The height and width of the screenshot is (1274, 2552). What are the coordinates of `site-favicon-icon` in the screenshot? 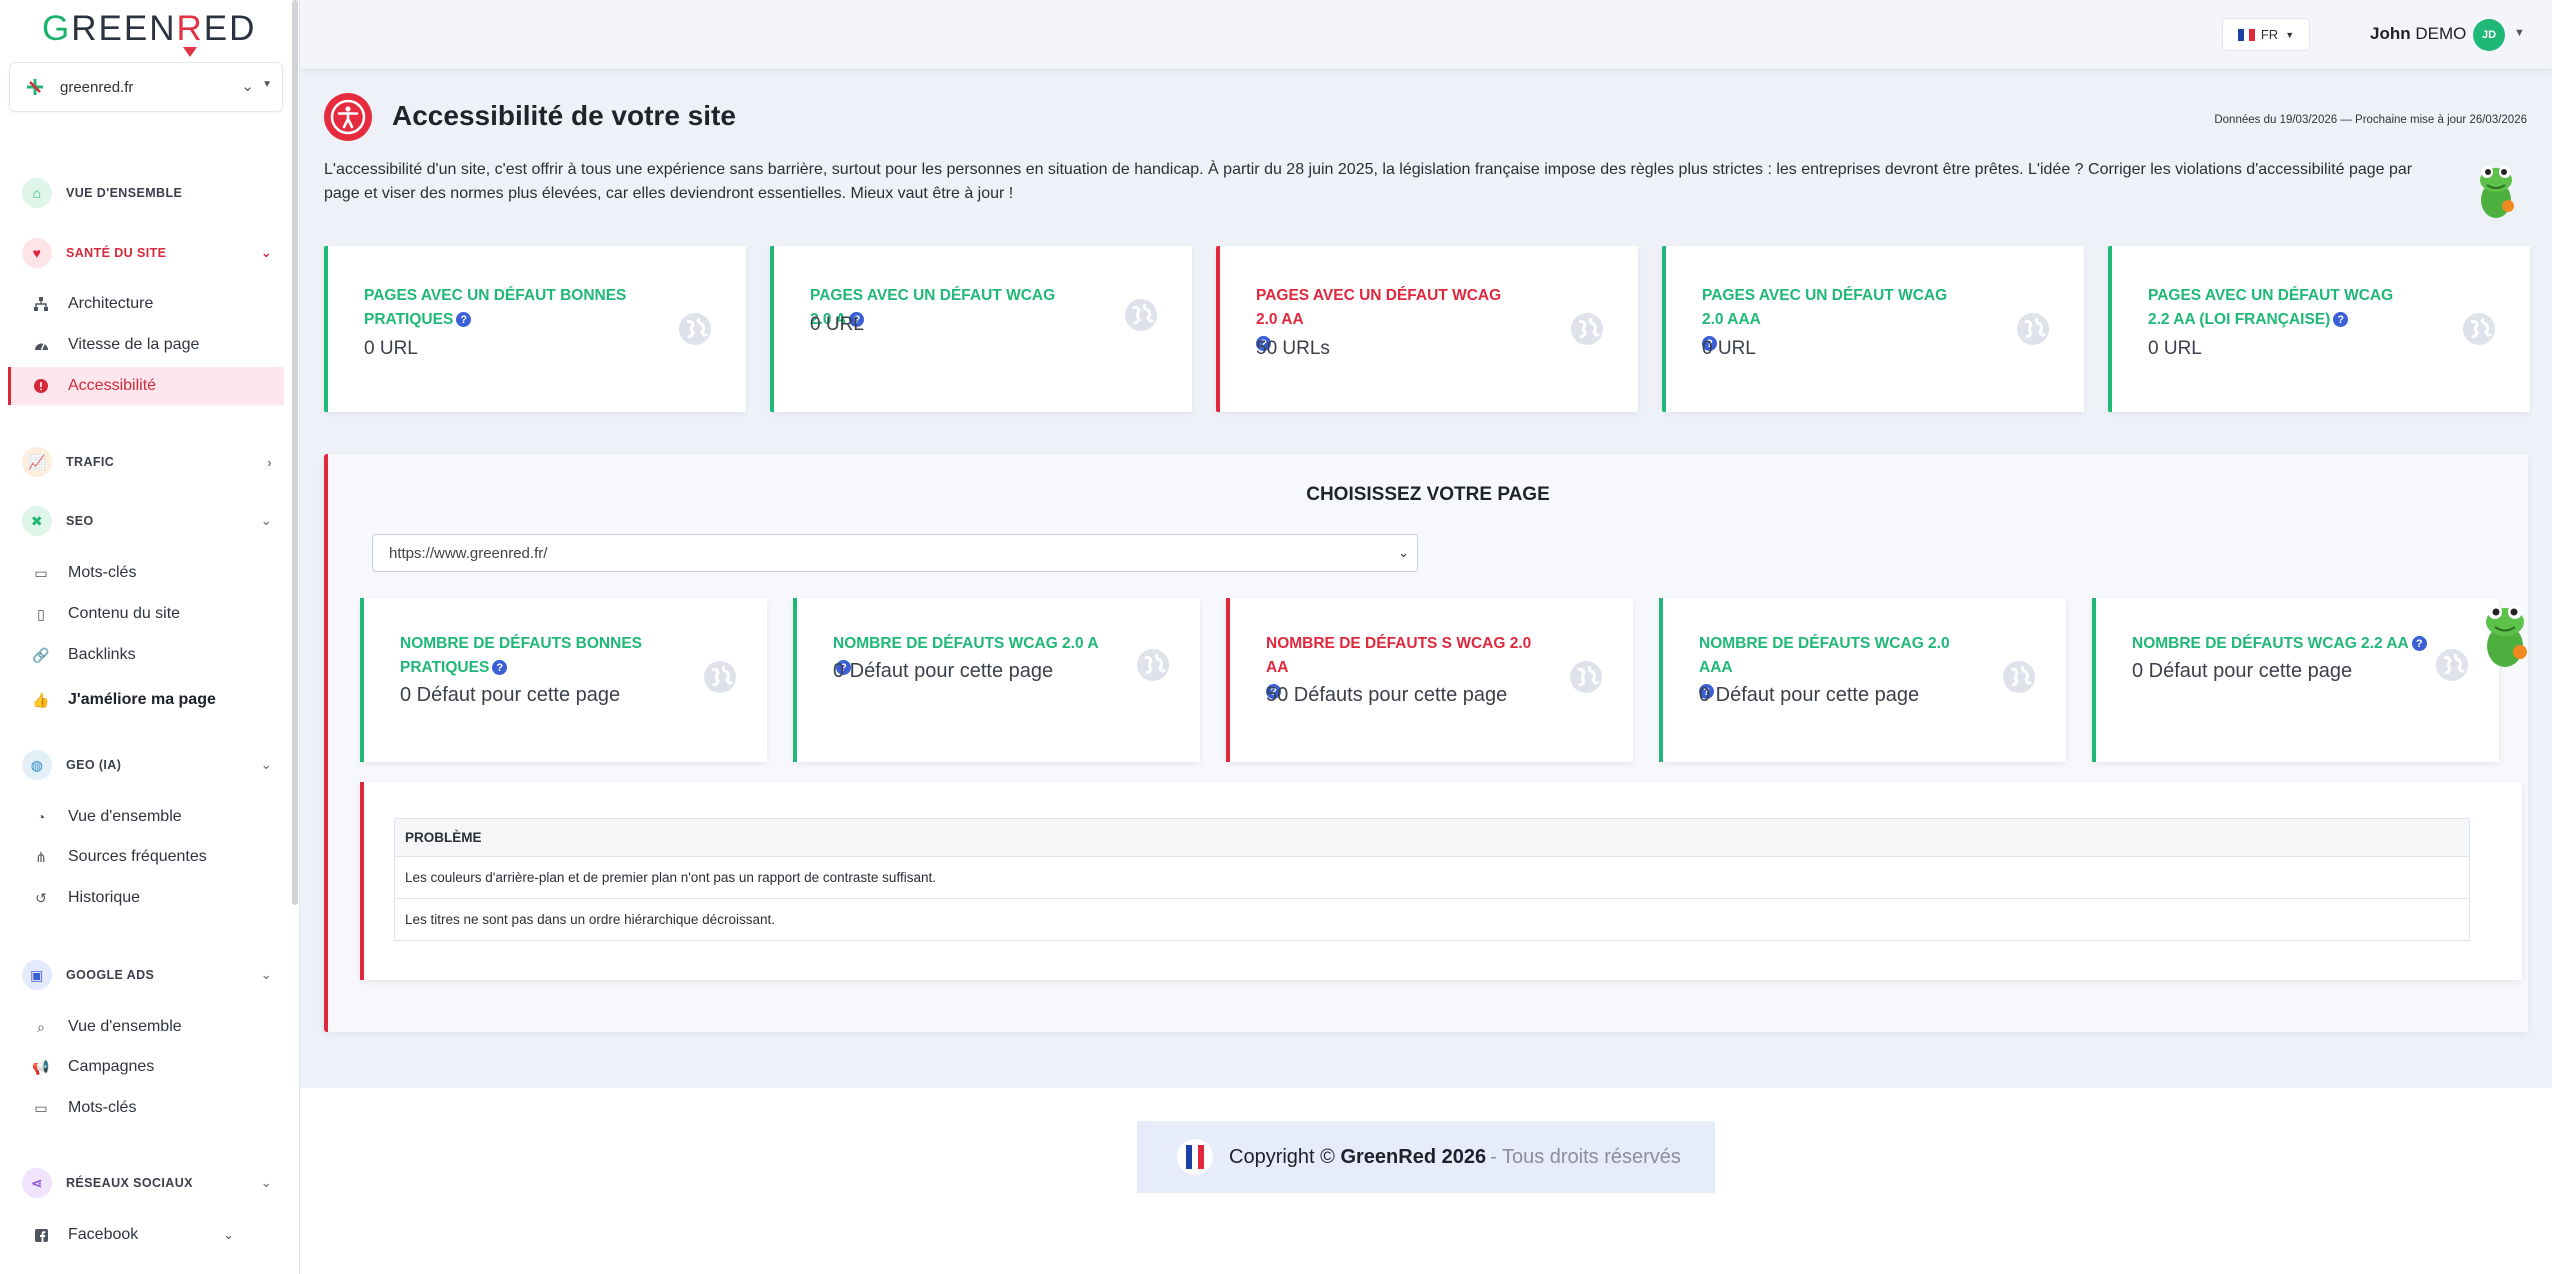 It's located at (35, 87).